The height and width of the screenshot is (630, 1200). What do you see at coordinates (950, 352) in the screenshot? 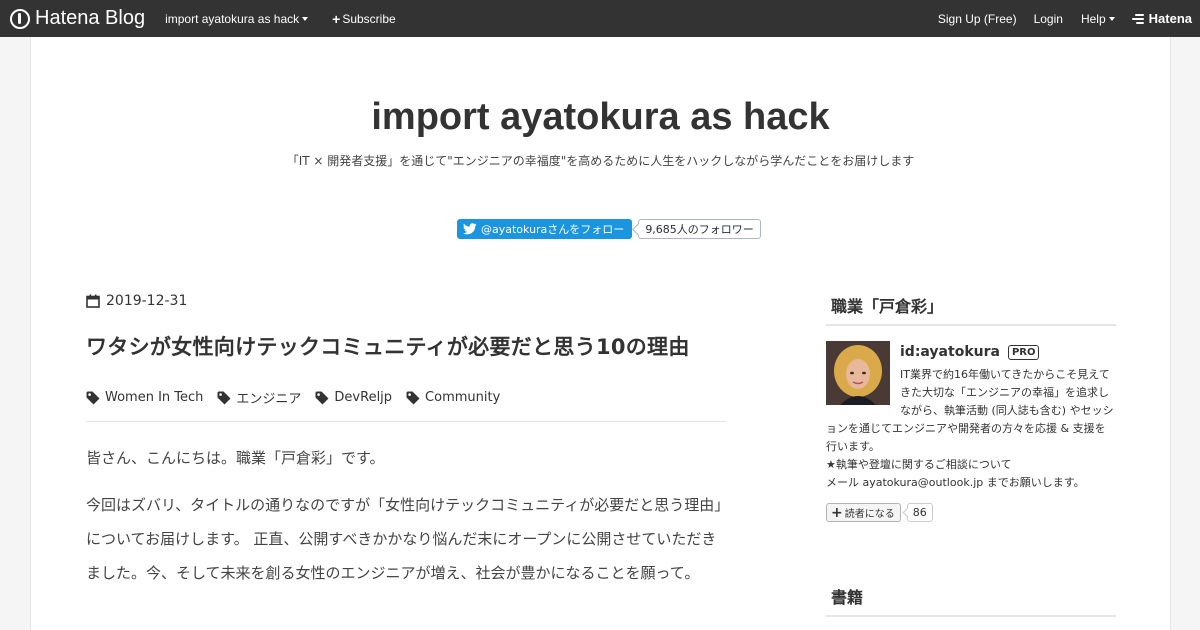
I see `profile-id-link: id:ayatokura` at bounding box center [950, 352].